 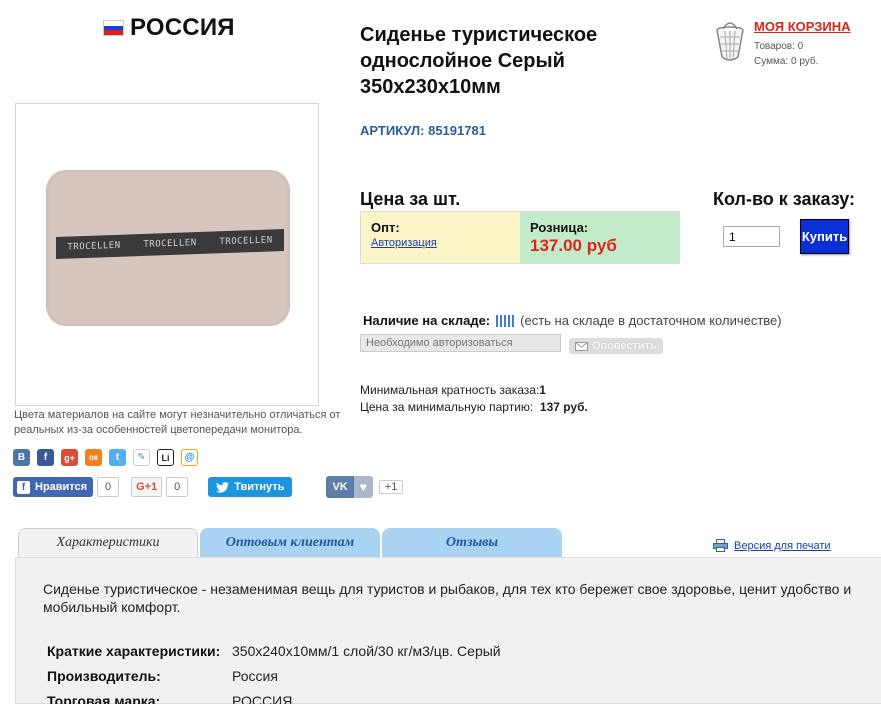 What do you see at coordinates (786, 61) in the screenshot?
I see `cart-sum: Сумма: 0 руб.` at bounding box center [786, 61].